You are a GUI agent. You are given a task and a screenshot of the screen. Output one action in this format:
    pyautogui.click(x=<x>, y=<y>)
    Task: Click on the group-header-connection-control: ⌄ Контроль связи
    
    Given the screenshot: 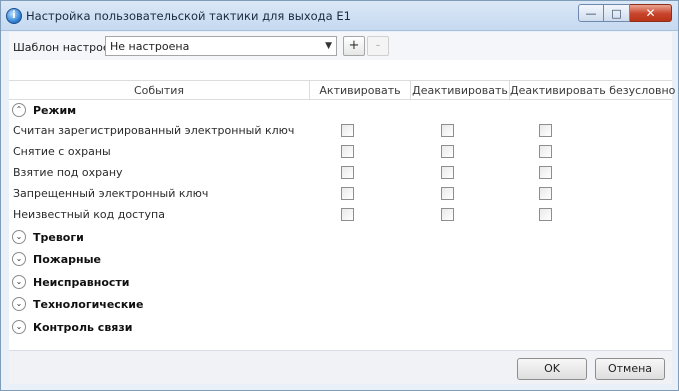 What is the action you would take?
    pyautogui.click(x=340, y=327)
    